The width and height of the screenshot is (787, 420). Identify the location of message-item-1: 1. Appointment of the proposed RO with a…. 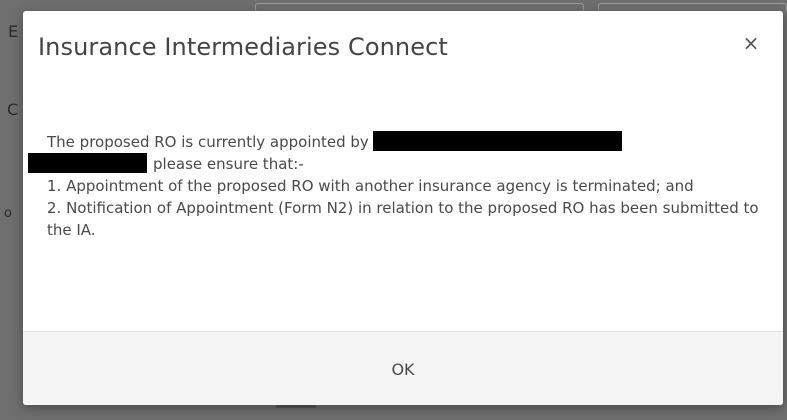
(370, 186).